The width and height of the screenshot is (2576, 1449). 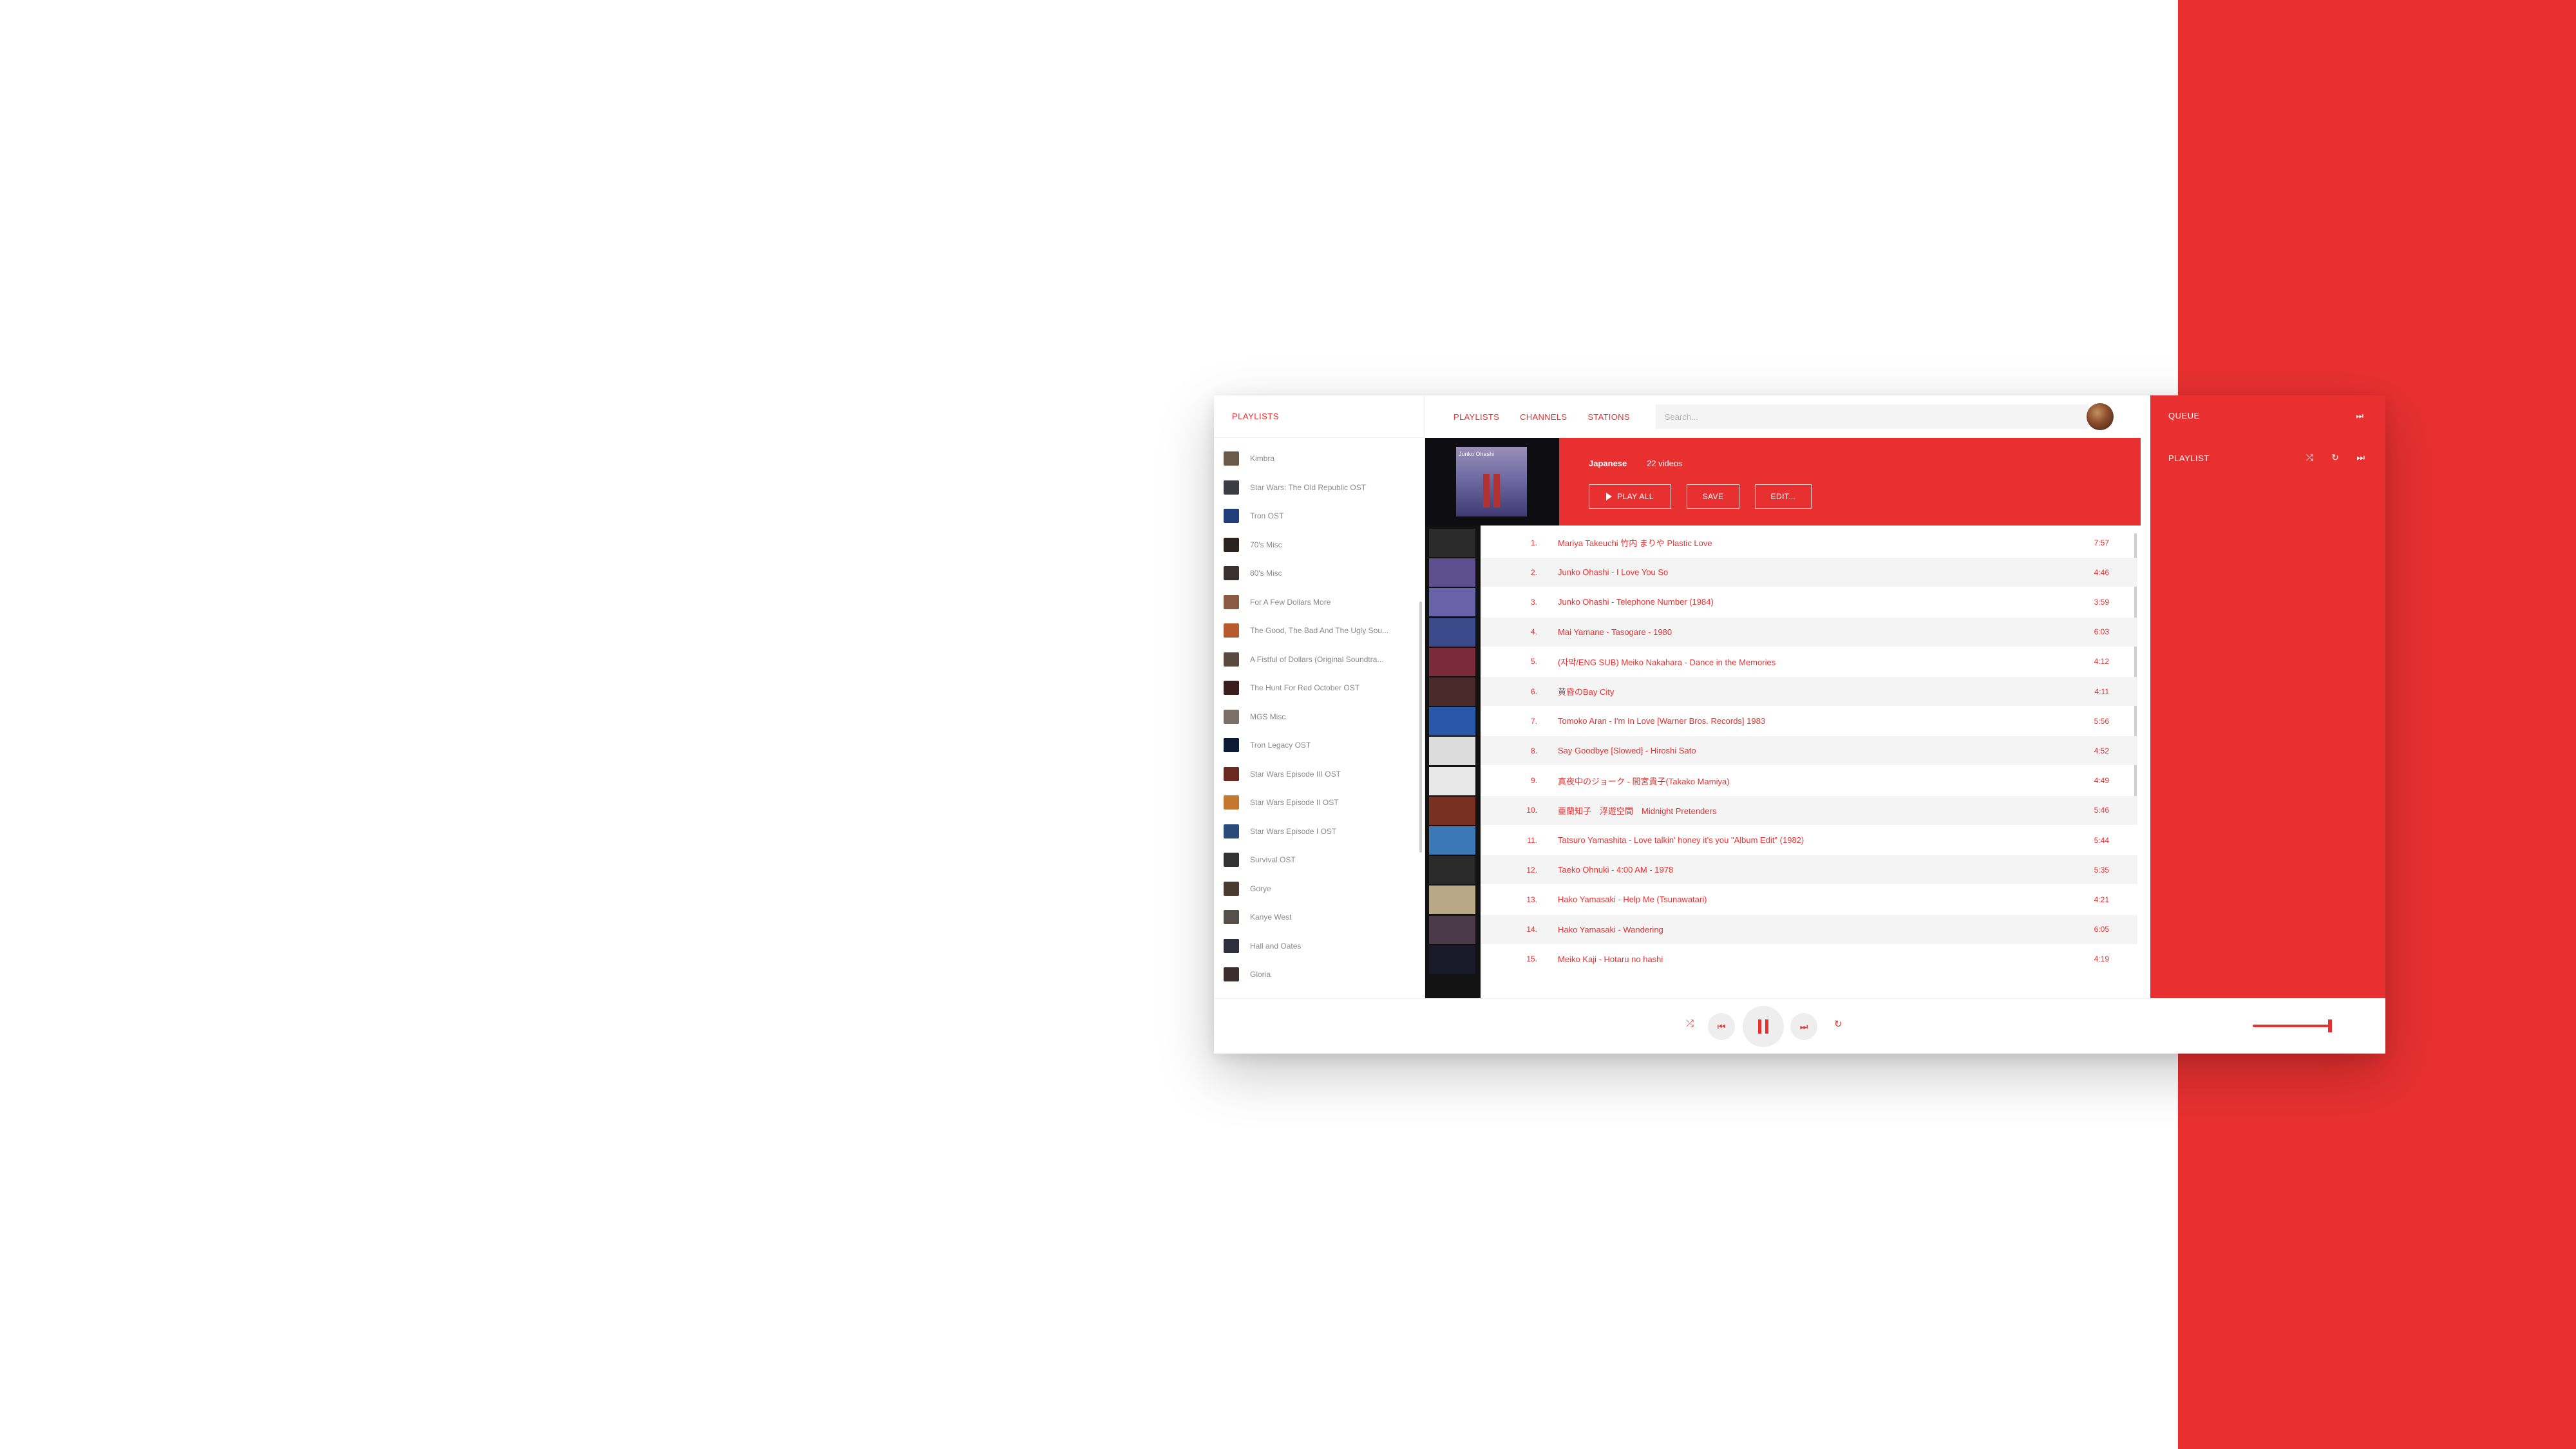 What do you see at coordinates (1721, 1027) in the screenshot?
I see `previous-button: ⏮` at bounding box center [1721, 1027].